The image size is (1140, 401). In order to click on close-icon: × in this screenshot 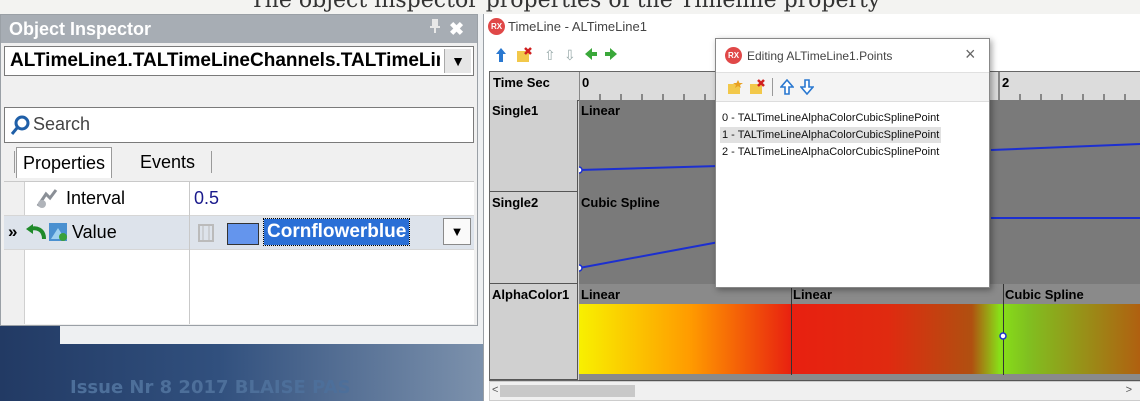, I will do `click(970, 54)`.